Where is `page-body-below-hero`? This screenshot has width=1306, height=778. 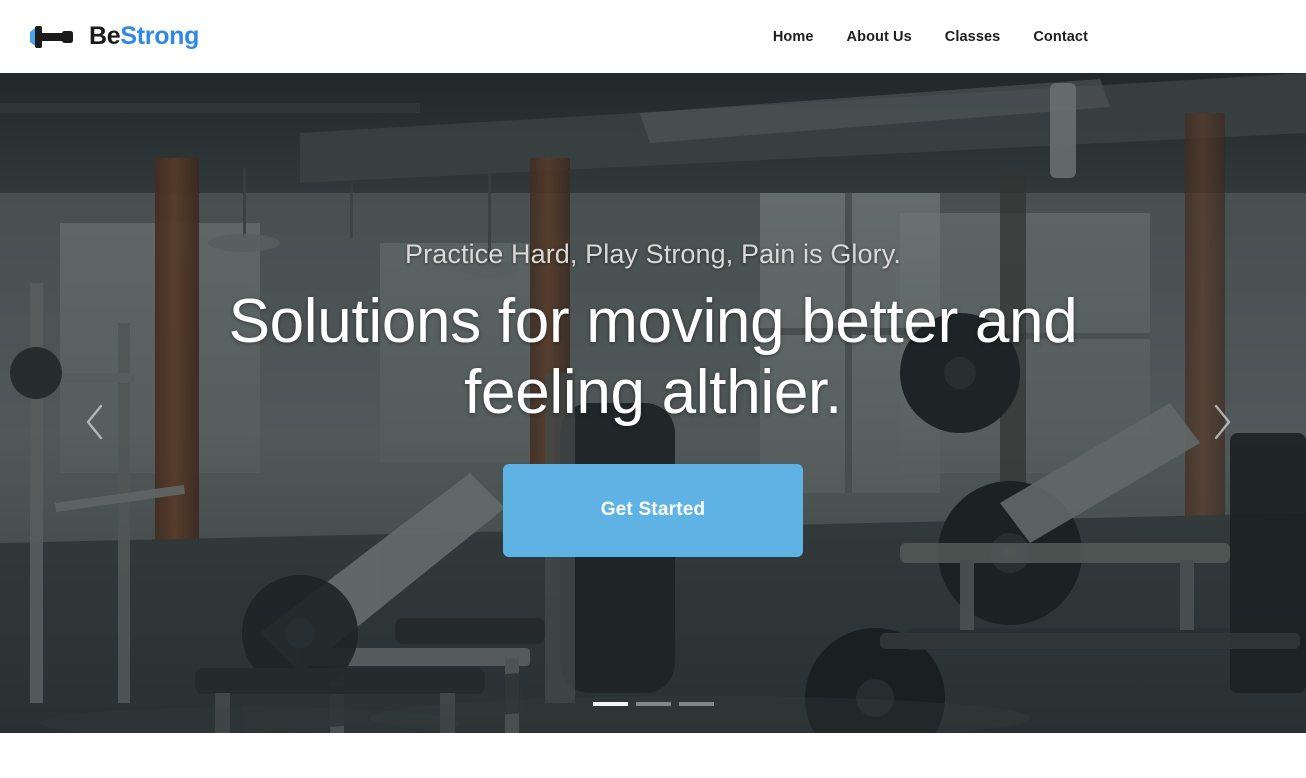
page-body-below-hero is located at coordinates (653, 755).